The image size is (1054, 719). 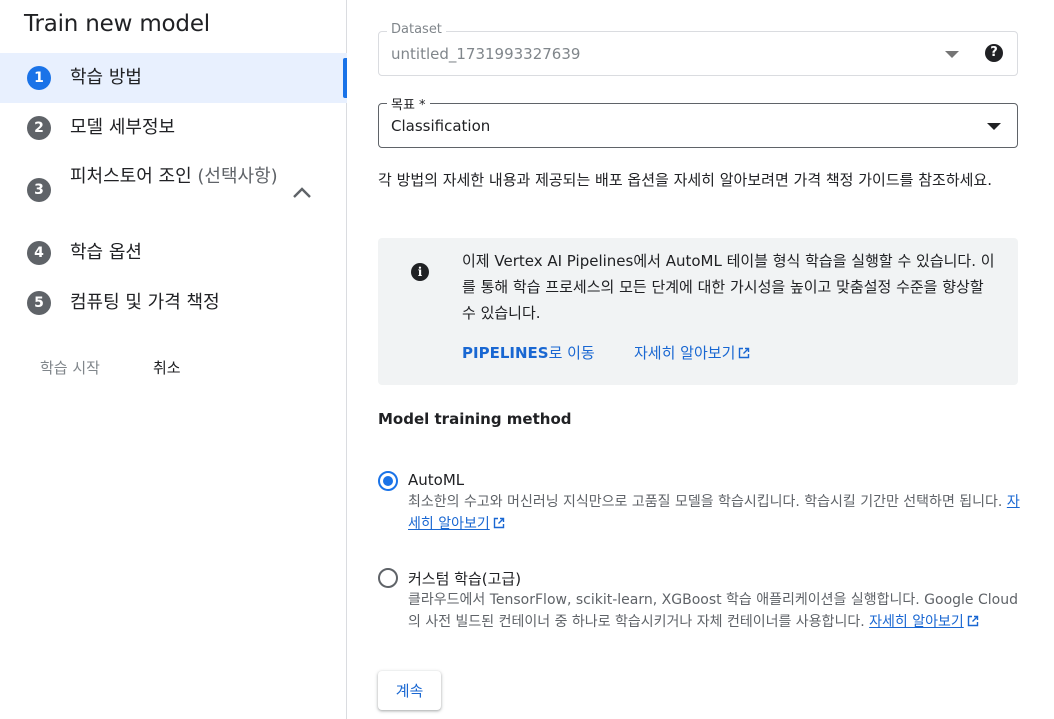 I want to click on step-label: 학습 방법, so click(x=106, y=77).